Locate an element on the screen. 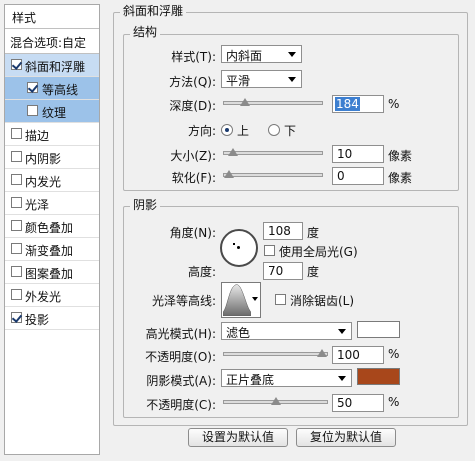  style-select: 内斜面 is located at coordinates (261, 54).